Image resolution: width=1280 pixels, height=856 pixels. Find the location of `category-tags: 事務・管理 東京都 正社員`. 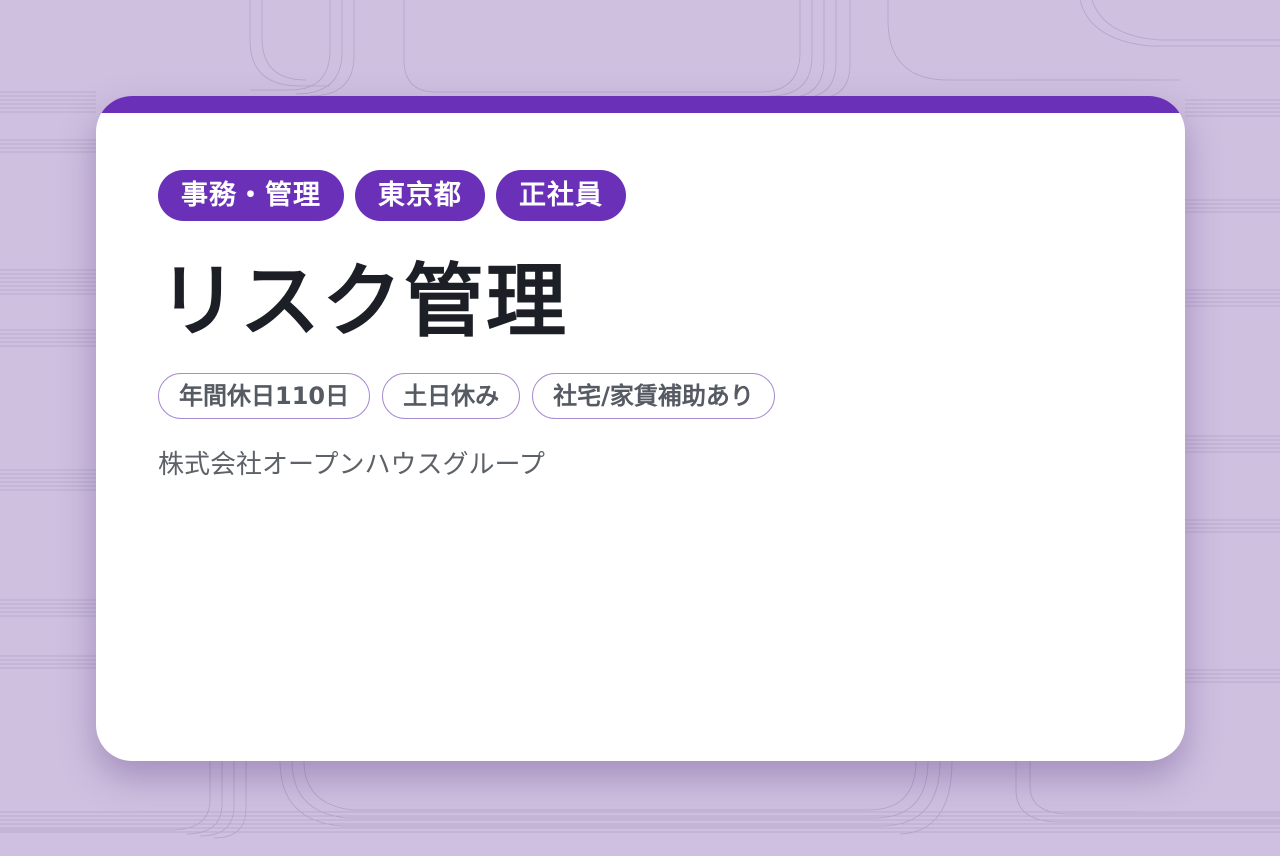

category-tags: 事務・管理 東京都 正社員 is located at coordinates (392, 195).